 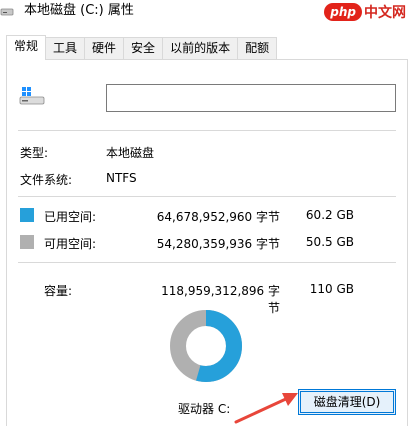 What do you see at coordinates (121, 178) in the screenshot?
I see `filesystem-value: NTFS` at bounding box center [121, 178].